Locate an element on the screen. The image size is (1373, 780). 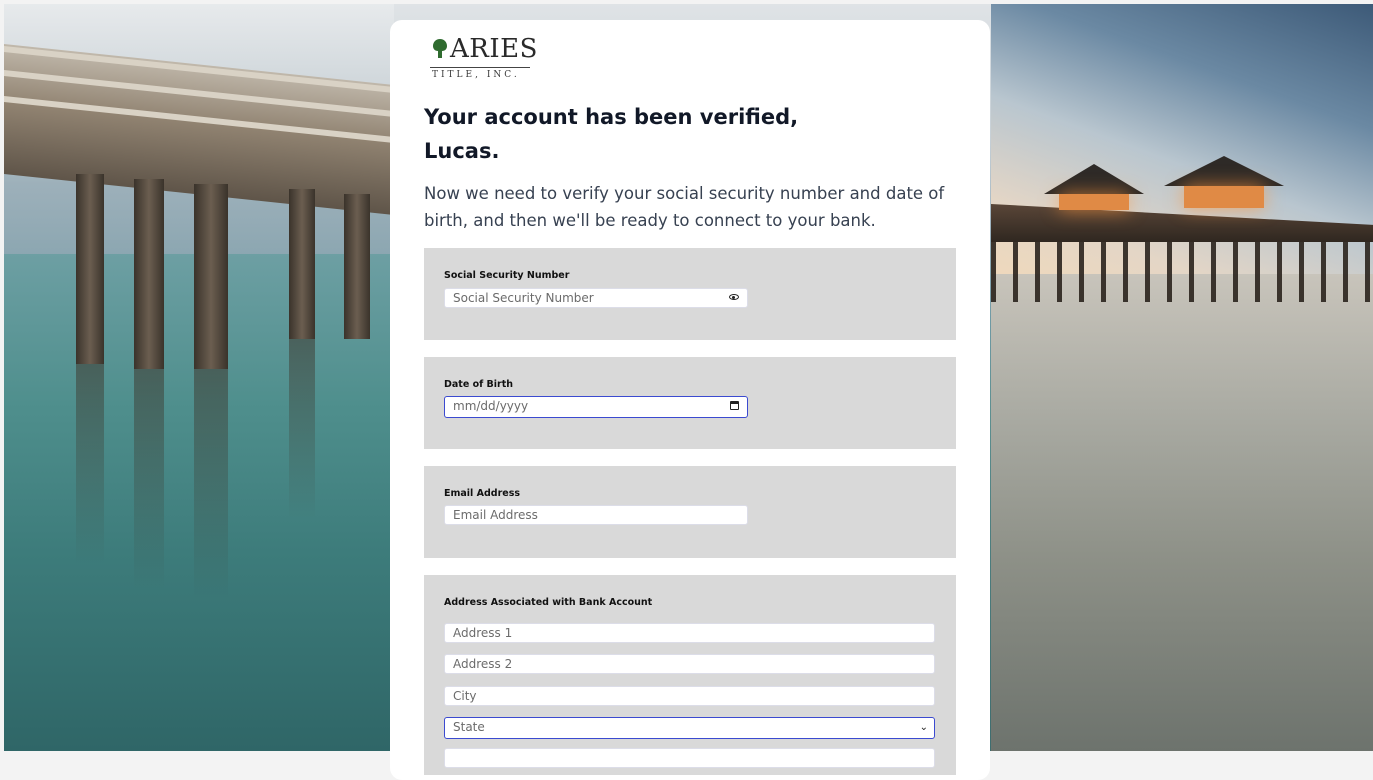
title-line-1: Your account has been verified, is located at coordinates (611, 117).